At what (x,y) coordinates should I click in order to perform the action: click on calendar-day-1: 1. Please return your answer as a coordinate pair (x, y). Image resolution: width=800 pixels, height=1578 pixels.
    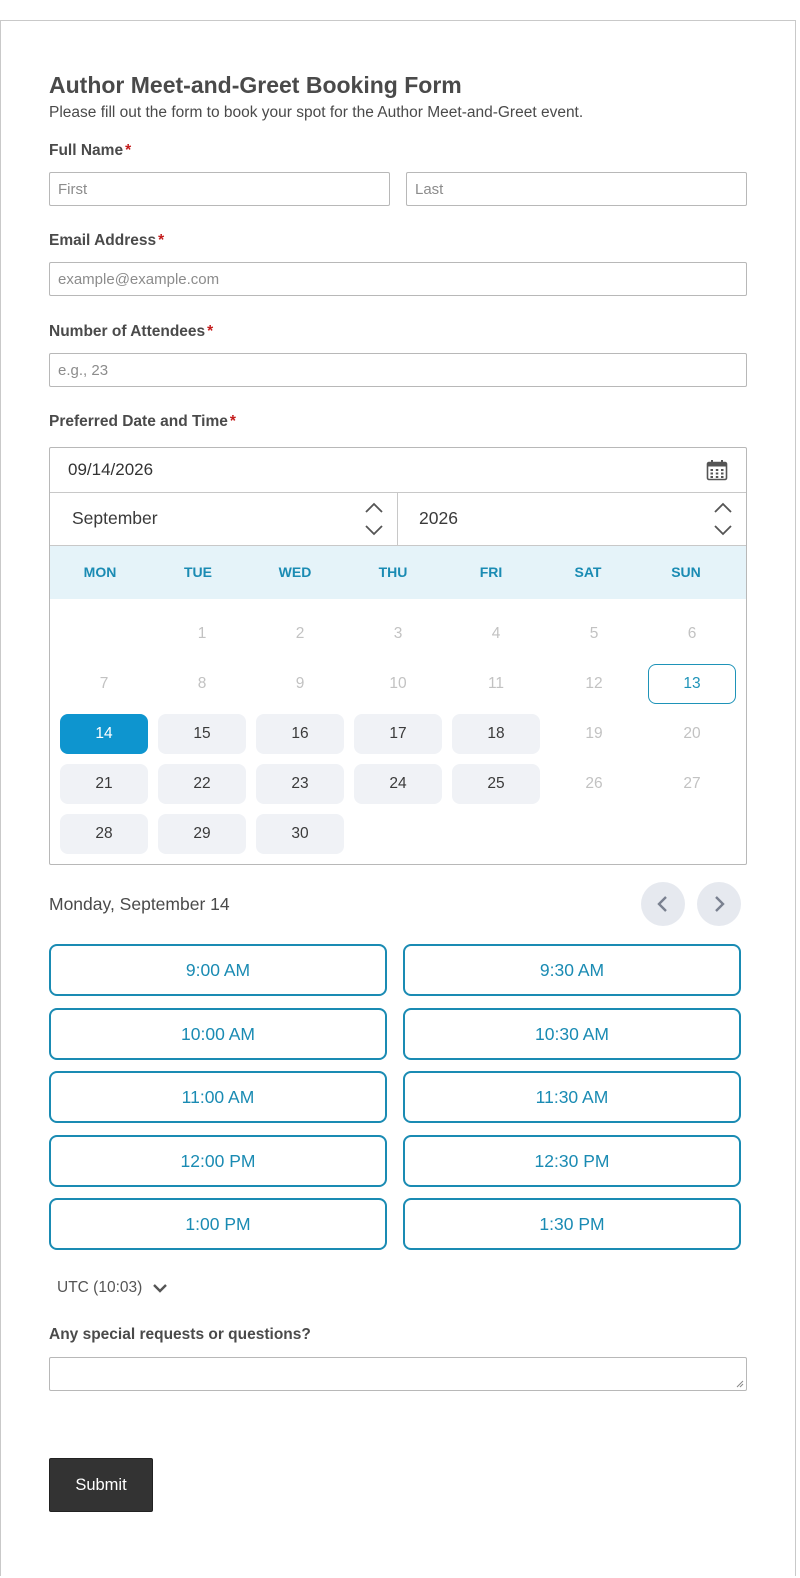
    Looking at the image, I should click on (202, 633).